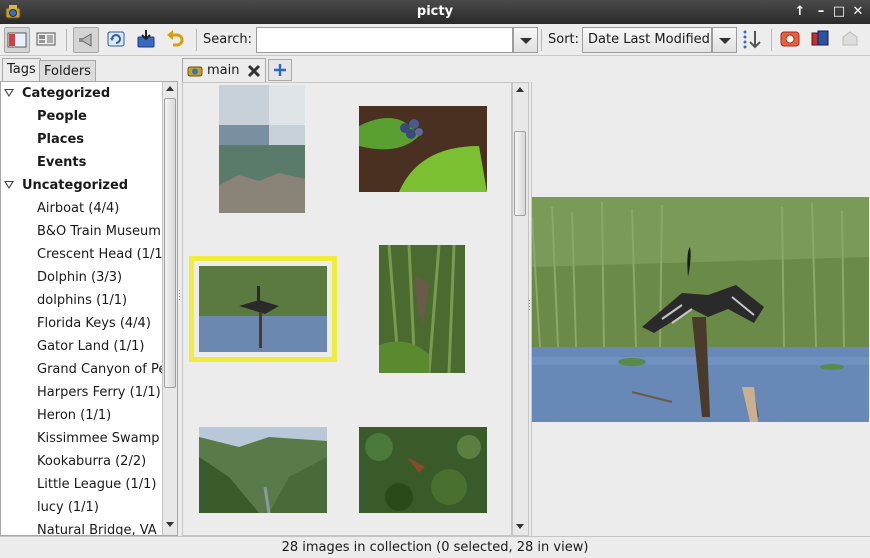  Describe the element at coordinates (228, 39) in the screenshot. I see `search-label: Search:` at that location.